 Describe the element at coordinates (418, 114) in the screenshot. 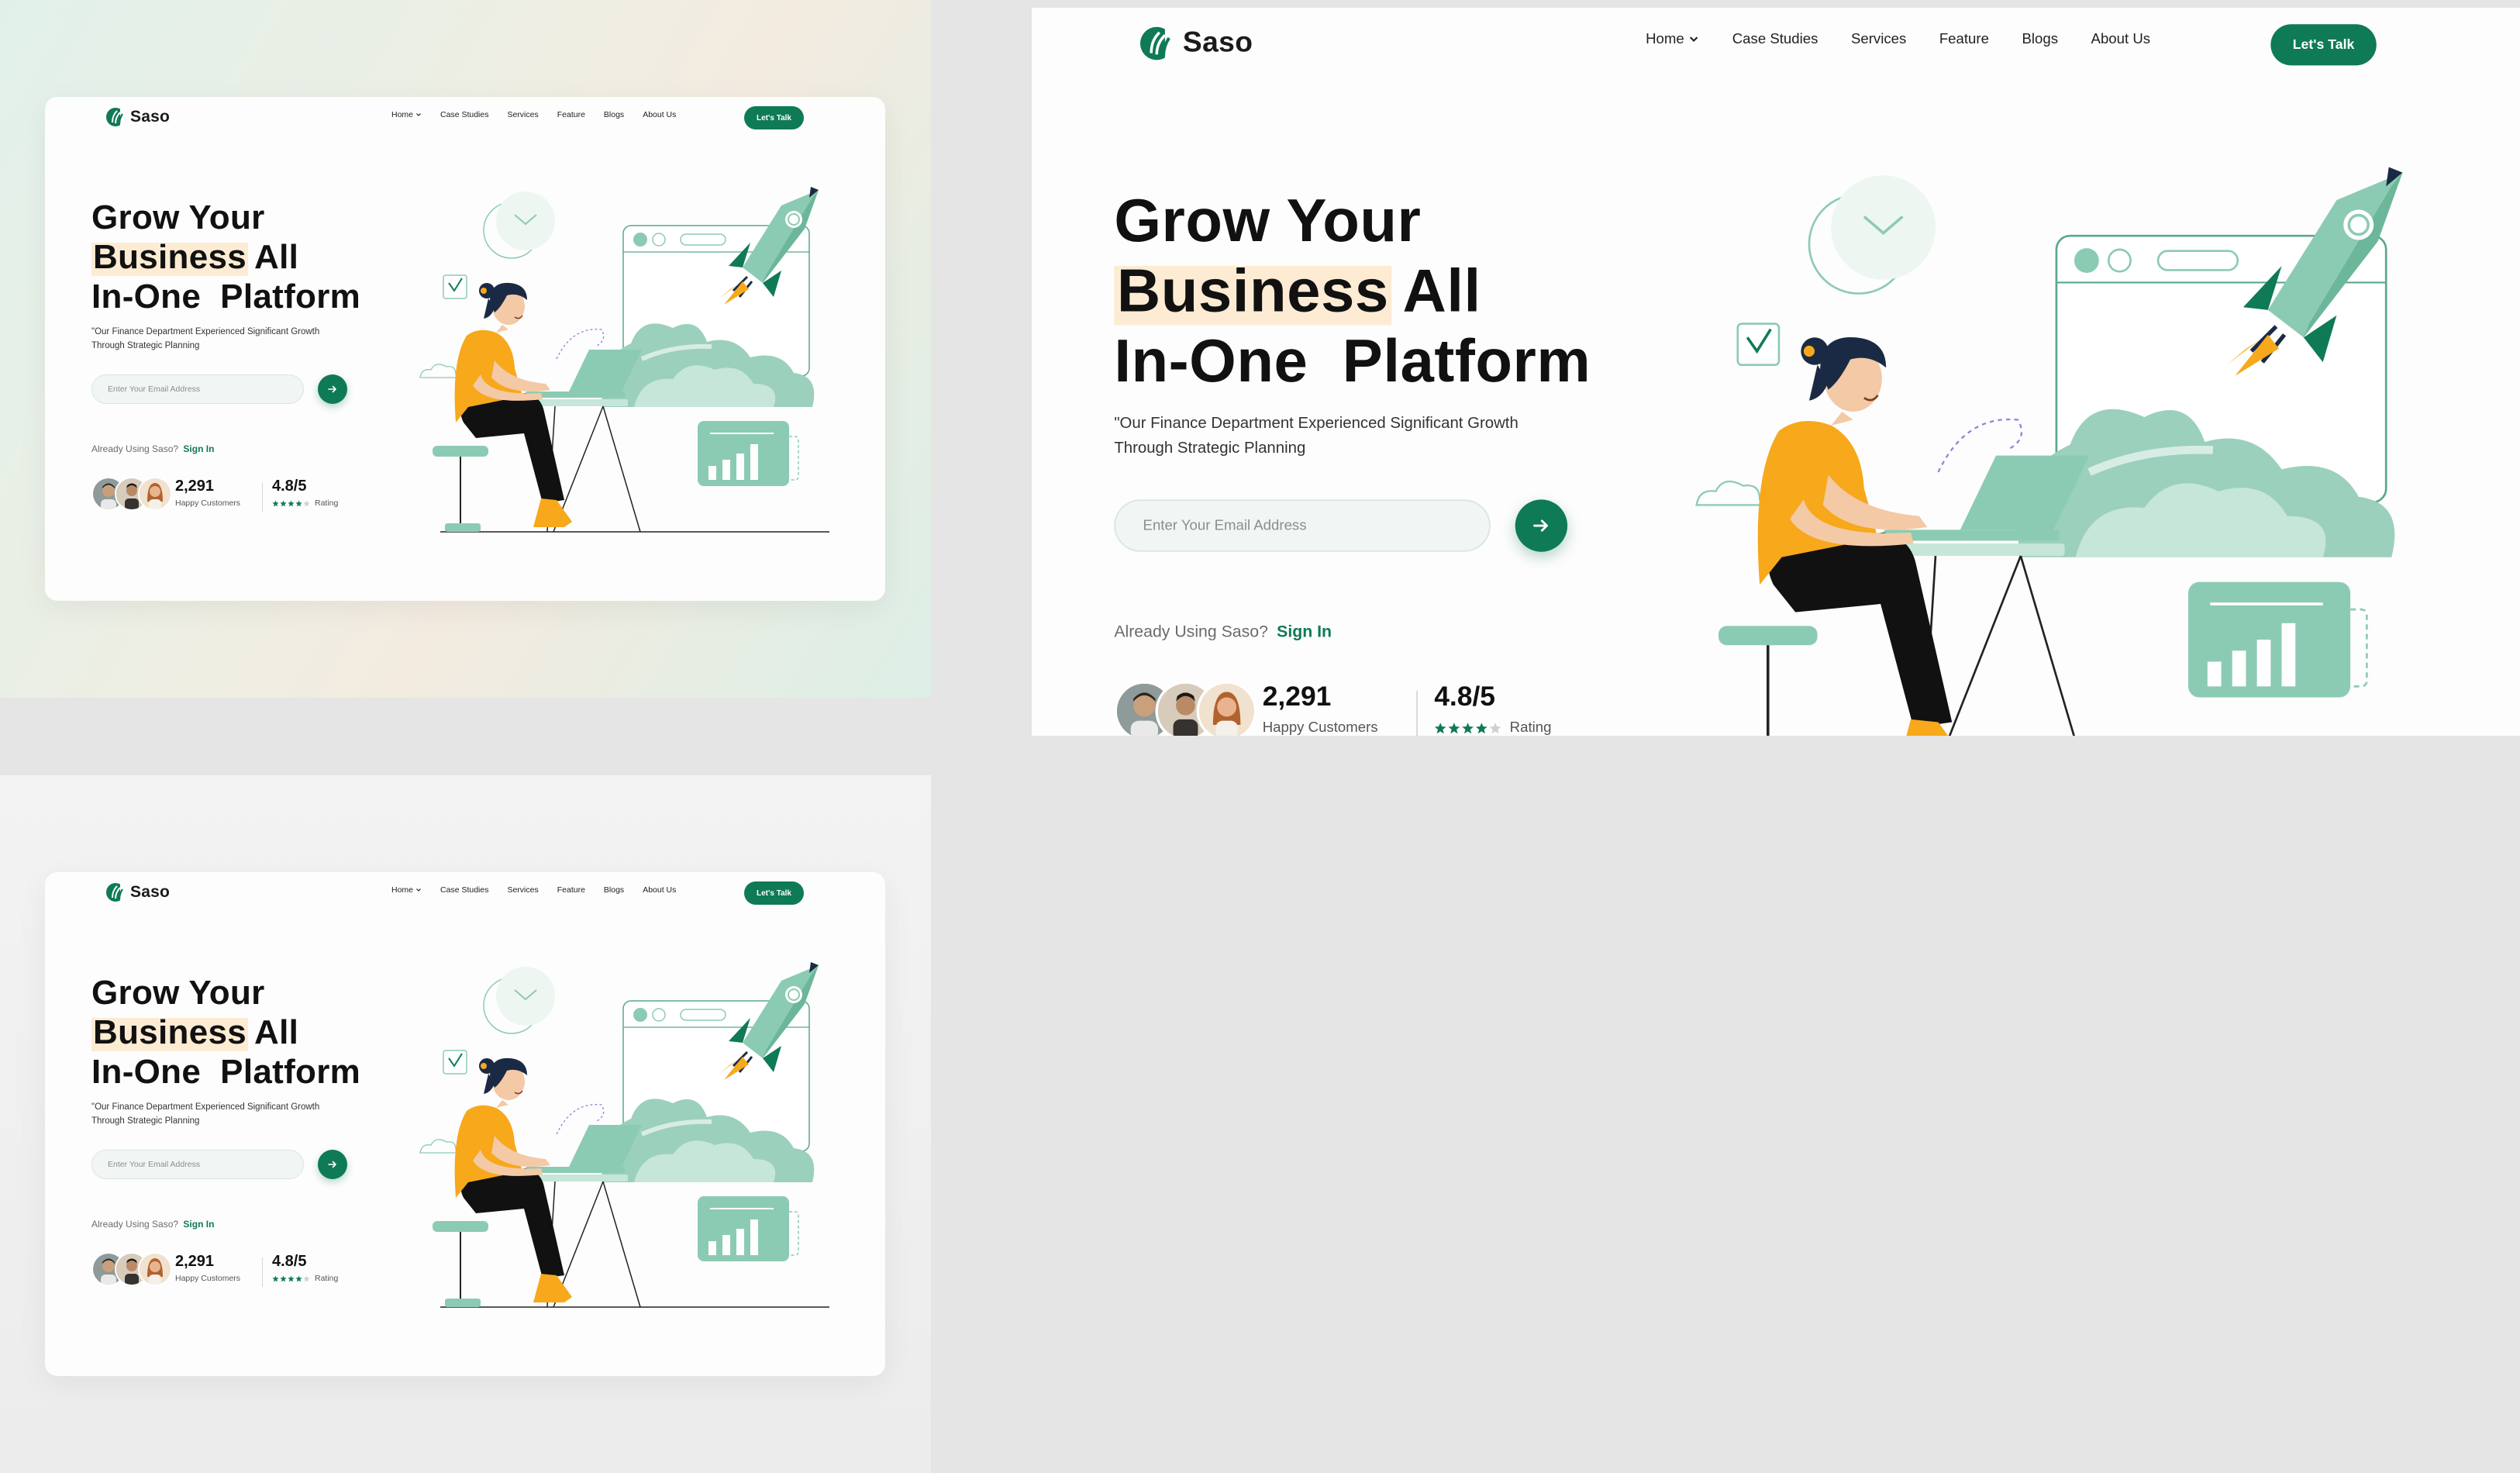

I see `chevron-down-icon` at that location.